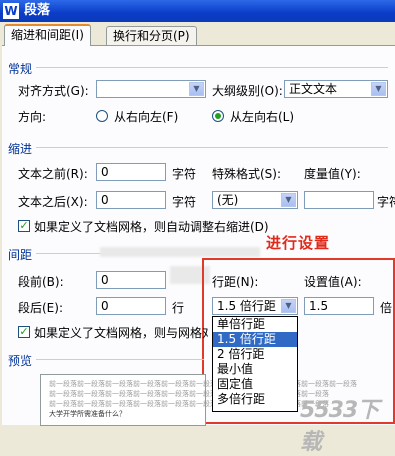 Image resolution: width=395 pixels, height=456 pixels. What do you see at coordinates (255, 306) in the screenshot?
I see `line-spacing-select: 1.5 倍行距 ▼` at bounding box center [255, 306].